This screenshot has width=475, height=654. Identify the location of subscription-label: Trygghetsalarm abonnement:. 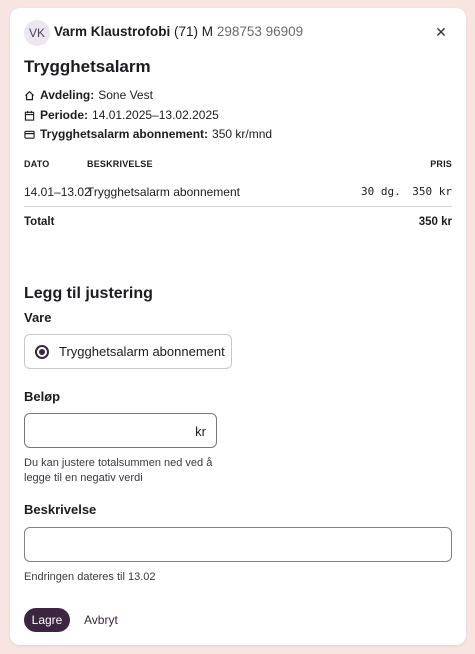
(124, 134).